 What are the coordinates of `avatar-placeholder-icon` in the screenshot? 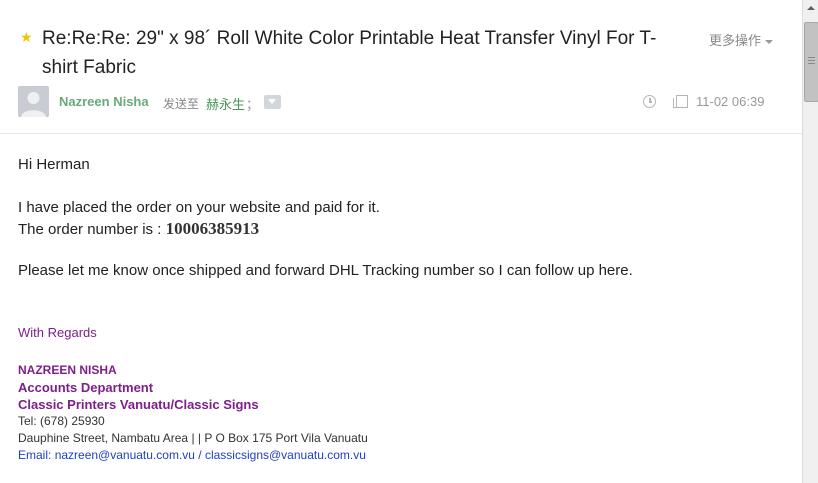 It's located at (33, 101).